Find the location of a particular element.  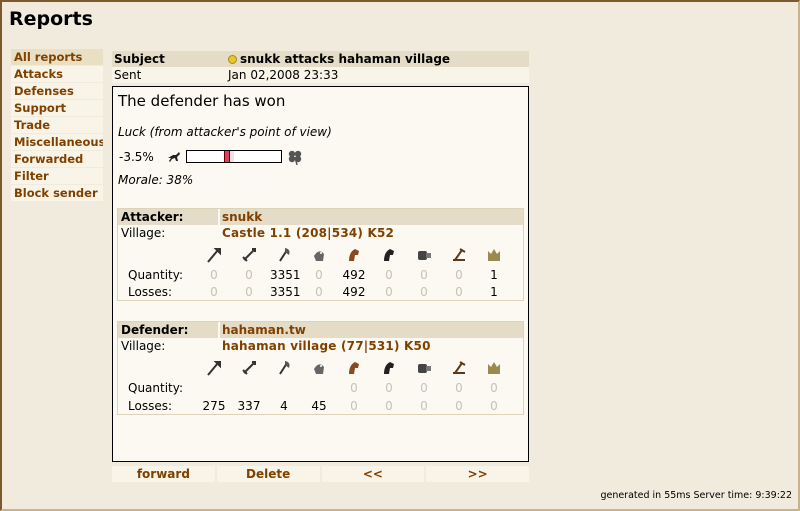

page-title: Reports is located at coordinates (51, 19).